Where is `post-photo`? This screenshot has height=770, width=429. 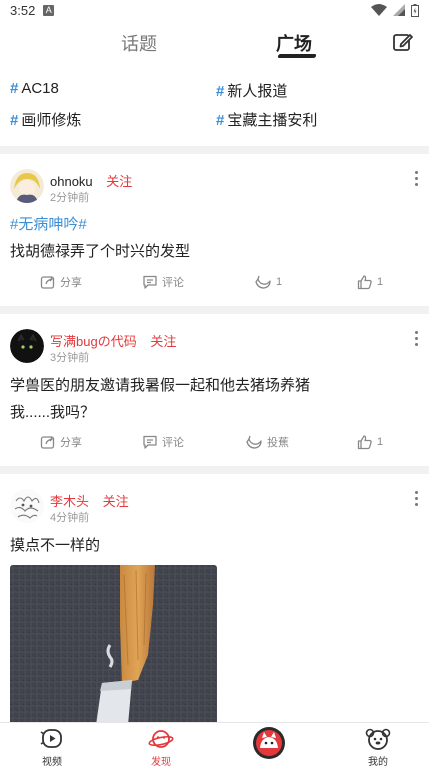
post-photo is located at coordinates (113, 645).